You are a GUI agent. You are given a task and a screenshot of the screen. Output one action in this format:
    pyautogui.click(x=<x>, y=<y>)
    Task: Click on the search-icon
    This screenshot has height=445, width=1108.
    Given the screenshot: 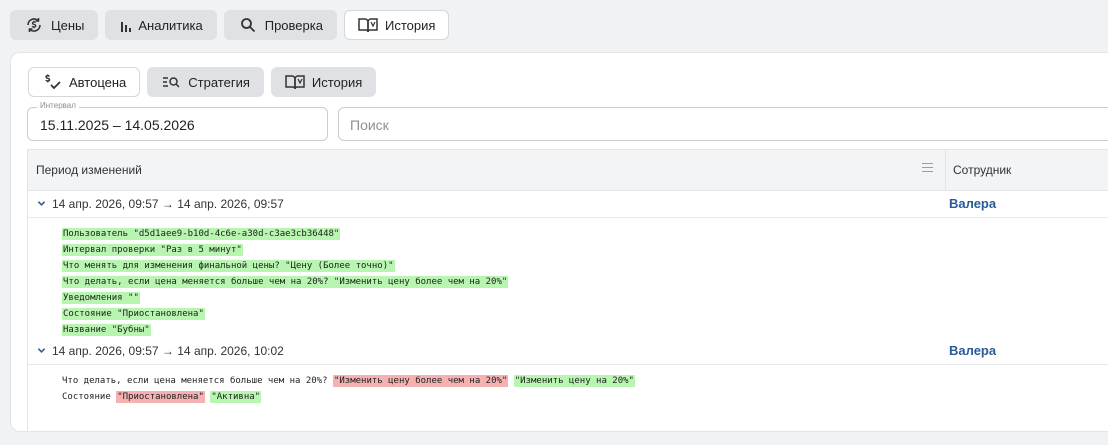 What is the action you would take?
    pyautogui.click(x=248, y=25)
    